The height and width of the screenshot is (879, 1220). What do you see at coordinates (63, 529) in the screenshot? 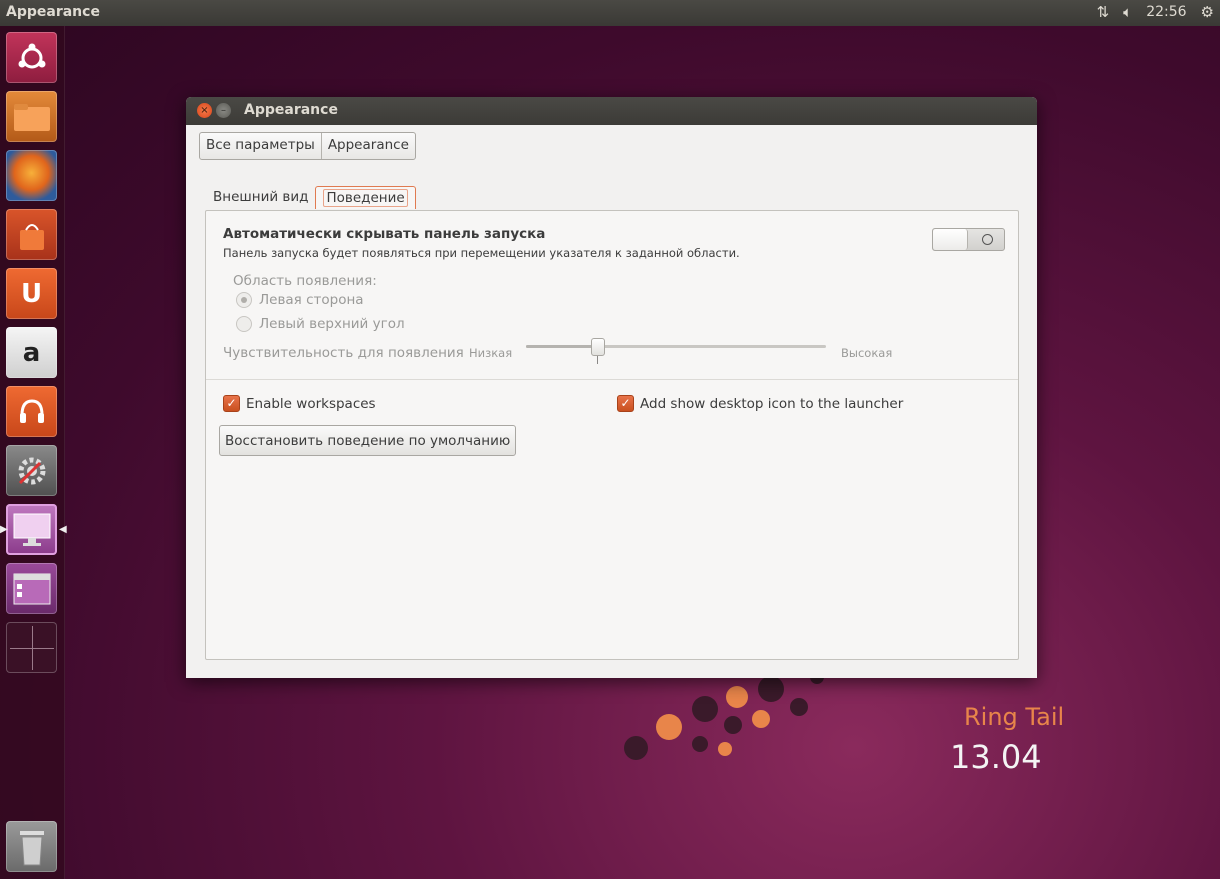
I see `launcher-focus-arrow-icon: ◀` at bounding box center [63, 529].